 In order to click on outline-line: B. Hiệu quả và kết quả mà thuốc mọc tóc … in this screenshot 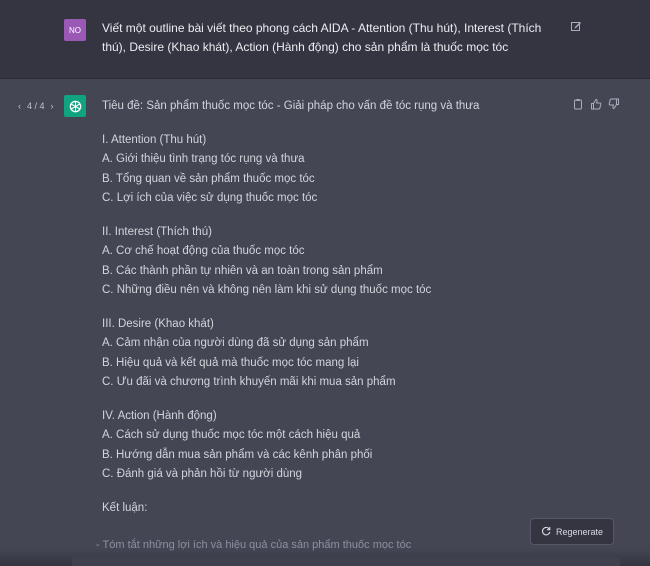, I will do `click(230, 362)`.